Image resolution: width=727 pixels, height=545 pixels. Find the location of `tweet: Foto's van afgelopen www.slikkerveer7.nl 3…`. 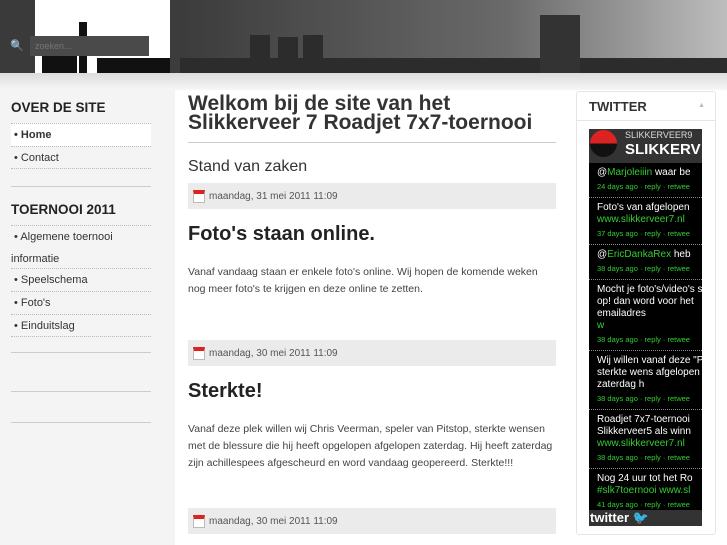

tweet: Foto's van afgelopen www.slikkerveer7.nl 3… is located at coordinates (645, 221).